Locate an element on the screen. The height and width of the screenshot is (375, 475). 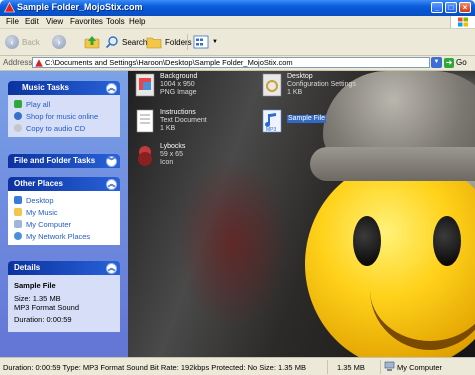
file-item-selected: MP3 Sample File is located at coordinates (293, 121).